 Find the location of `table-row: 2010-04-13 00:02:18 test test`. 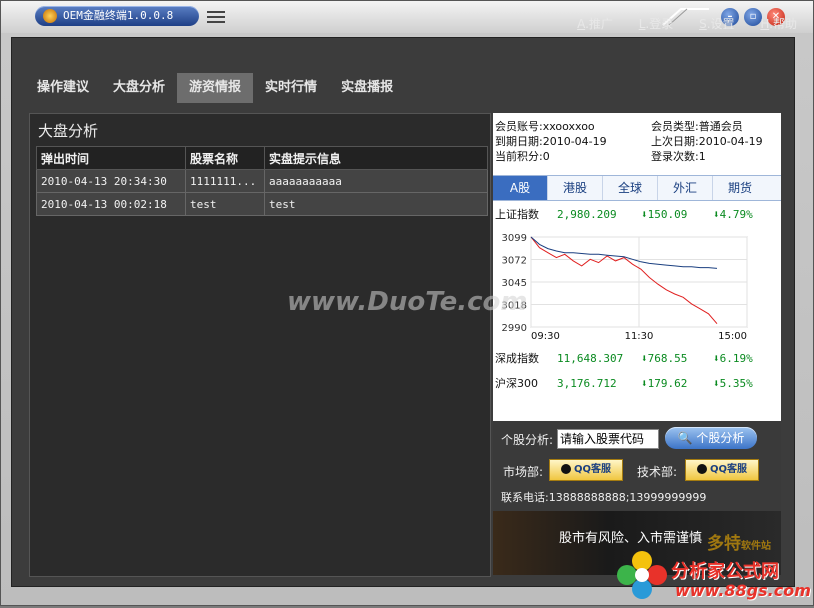

table-row: 2010-04-13 00:02:18 test test is located at coordinates (262, 204).